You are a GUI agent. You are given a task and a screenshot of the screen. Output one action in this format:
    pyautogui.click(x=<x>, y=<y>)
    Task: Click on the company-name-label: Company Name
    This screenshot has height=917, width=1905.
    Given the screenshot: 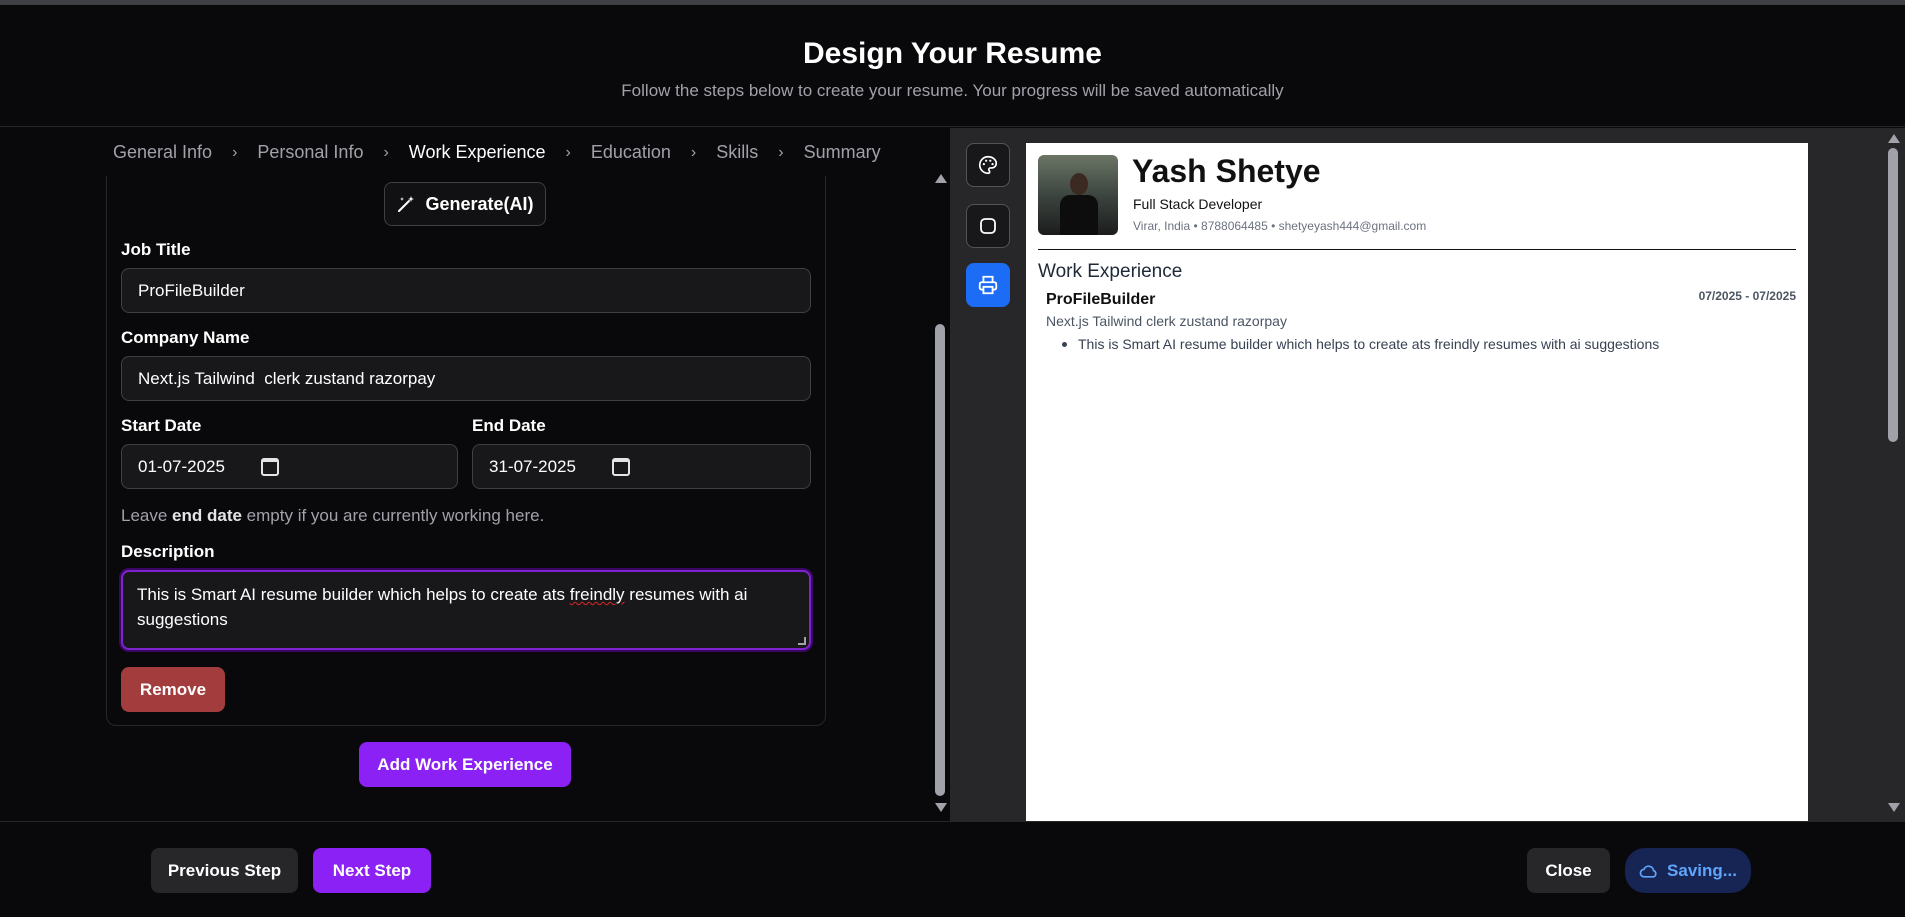 What is the action you would take?
    pyautogui.click(x=185, y=337)
    